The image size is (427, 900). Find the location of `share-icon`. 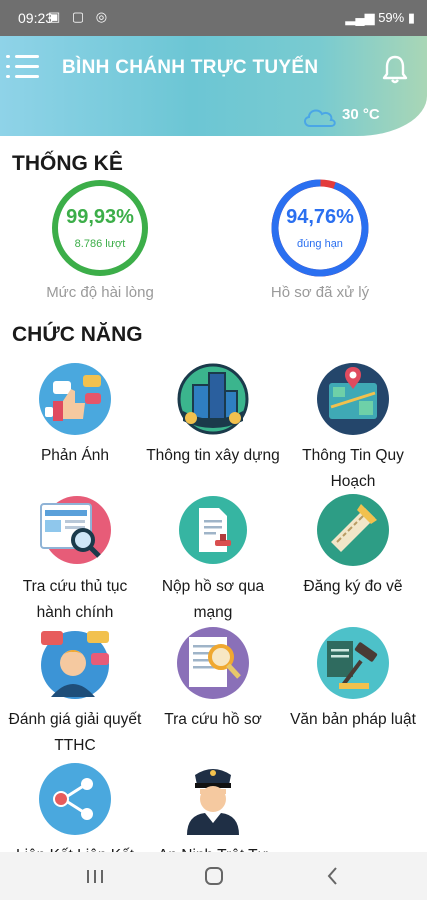

share-icon is located at coordinates (75, 799).